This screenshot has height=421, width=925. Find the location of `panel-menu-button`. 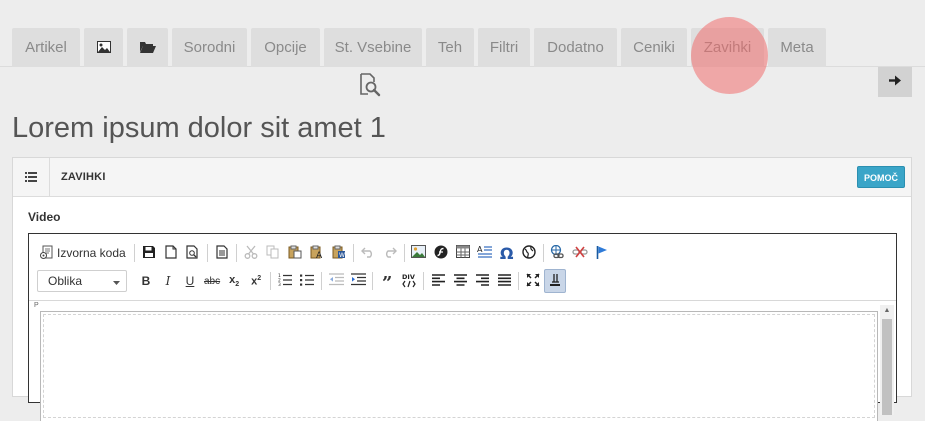

panel-menu-button is located at coordinates (31, 177).